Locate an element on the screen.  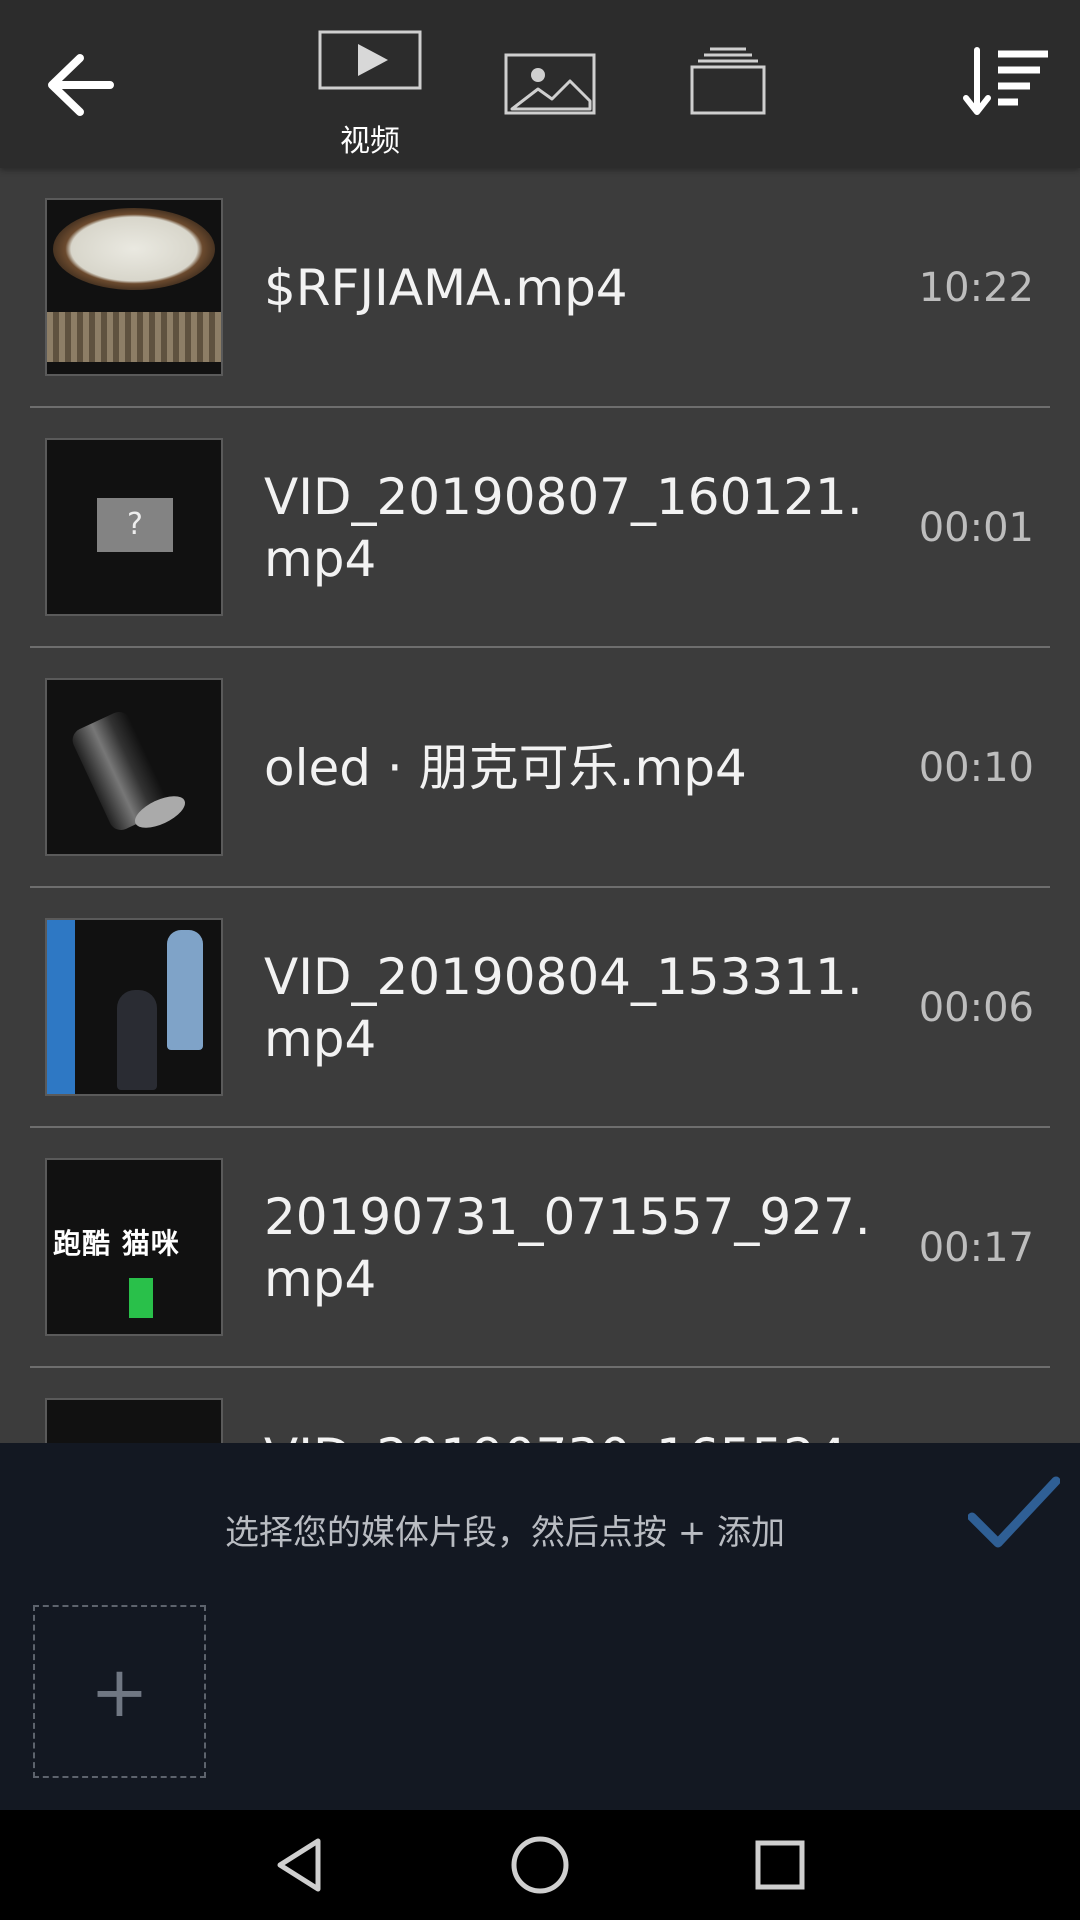
nav-back-button is located at coordinates (300, 1865).